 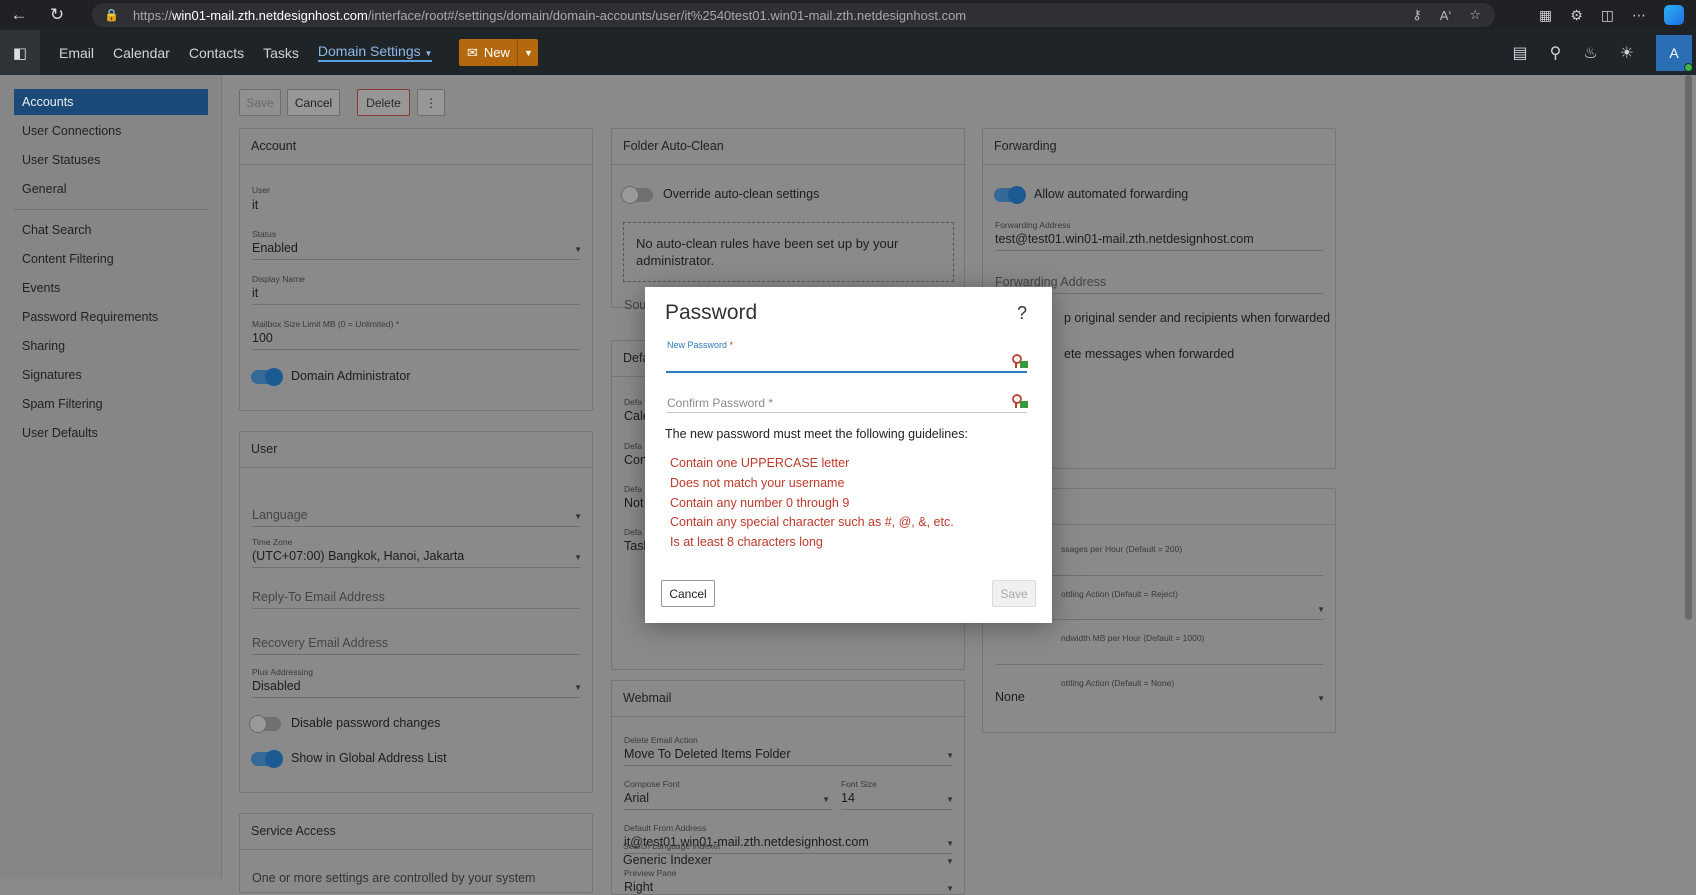 I want to click on sidebar-item-events: Events, so click(x=111, y=288).